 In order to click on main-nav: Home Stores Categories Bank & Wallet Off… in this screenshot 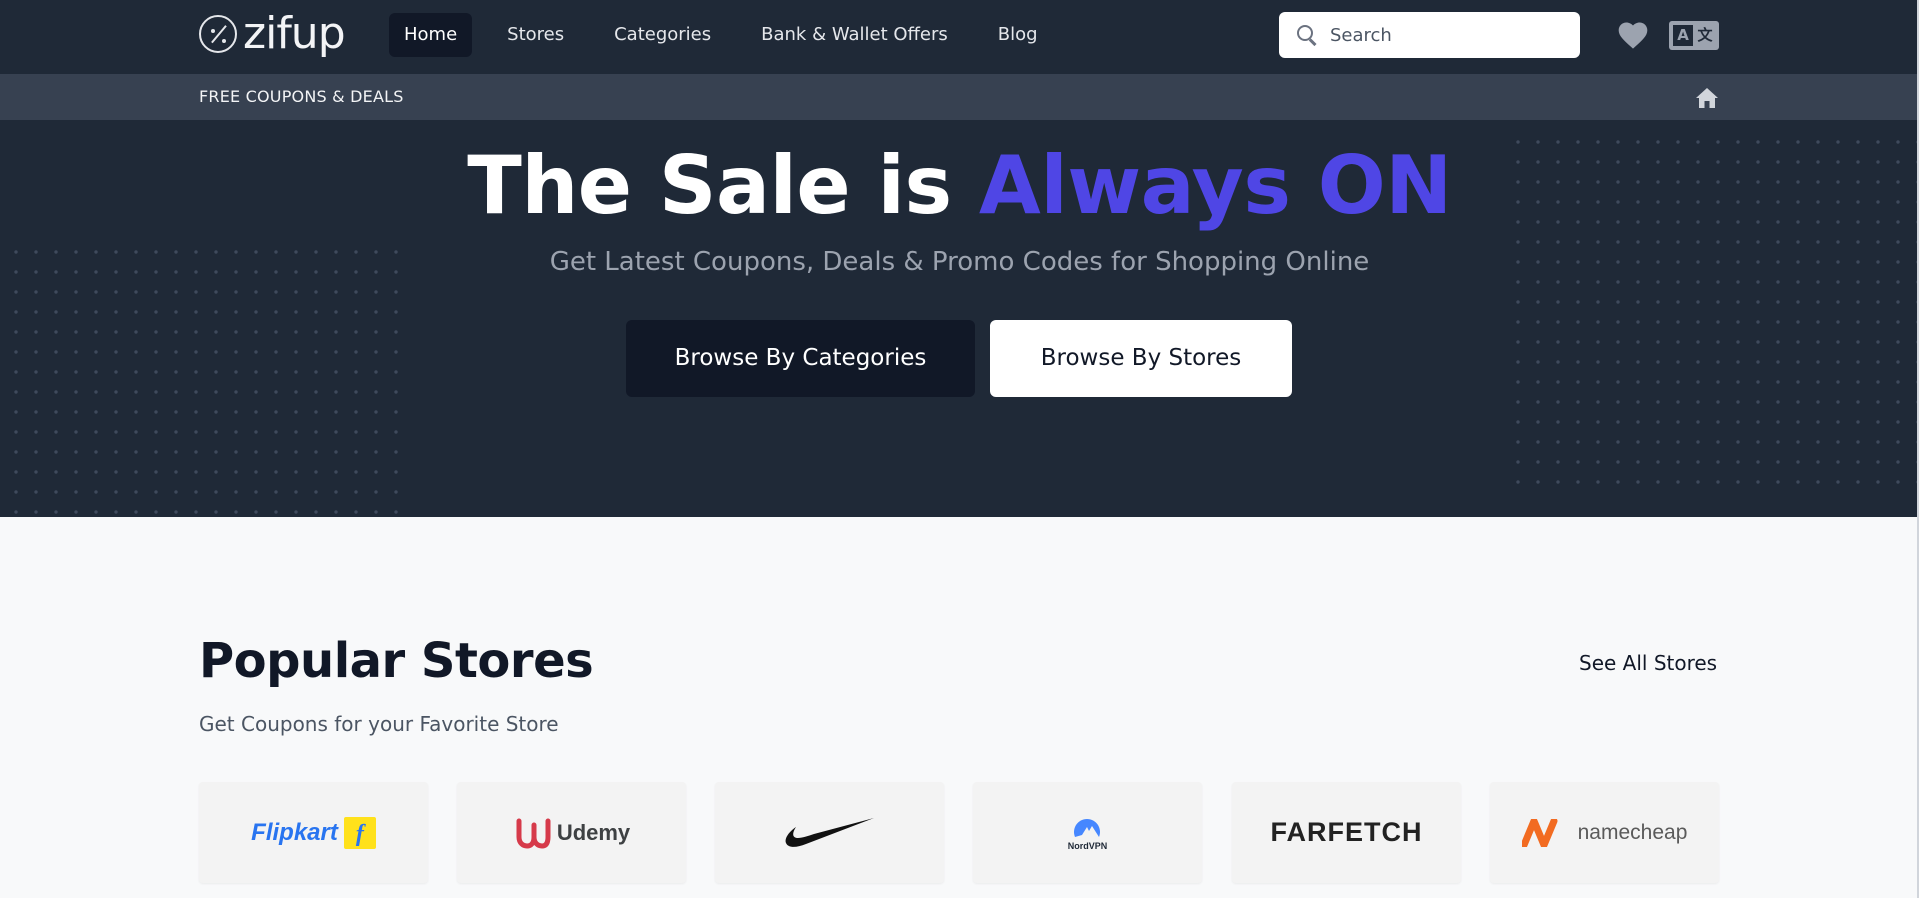, I will do `click(731, 35)`.